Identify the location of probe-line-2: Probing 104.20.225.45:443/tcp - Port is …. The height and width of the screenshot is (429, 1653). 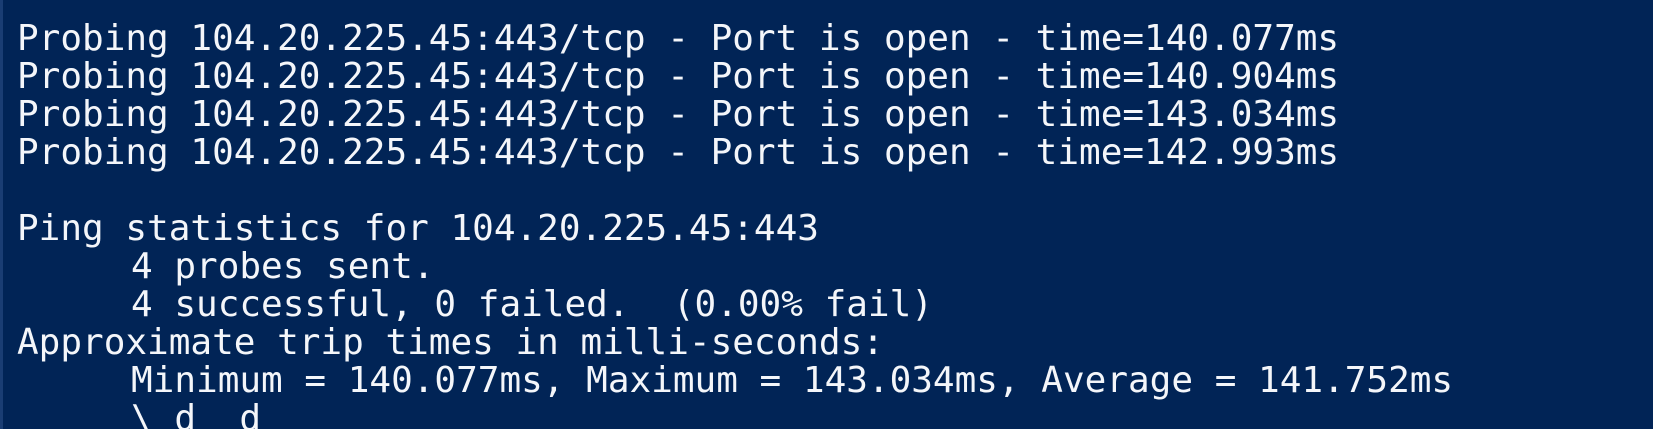
(678, 76).